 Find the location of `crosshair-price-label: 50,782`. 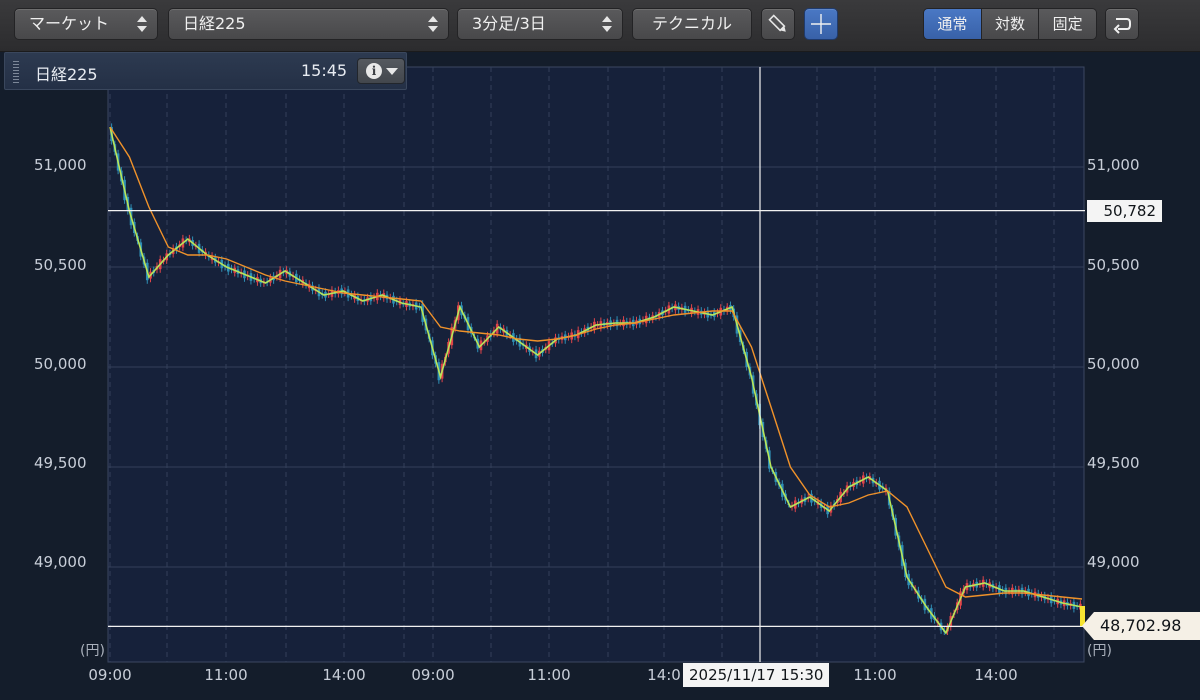

crosshair-price-label: 50,782 is located at coordinates (1124, 210).